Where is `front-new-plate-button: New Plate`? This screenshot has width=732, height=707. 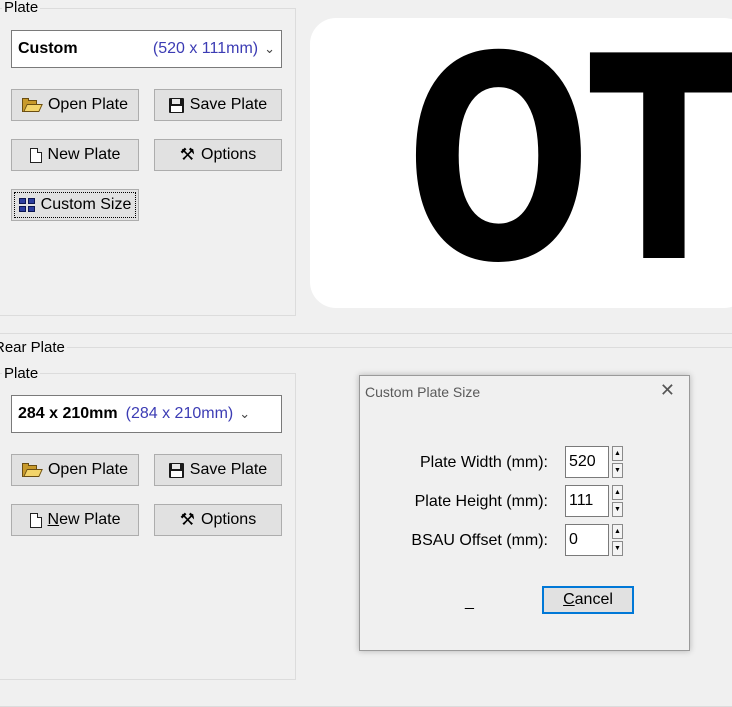
front-new-plate-button: New Plate is located at coordinates (75, 155).